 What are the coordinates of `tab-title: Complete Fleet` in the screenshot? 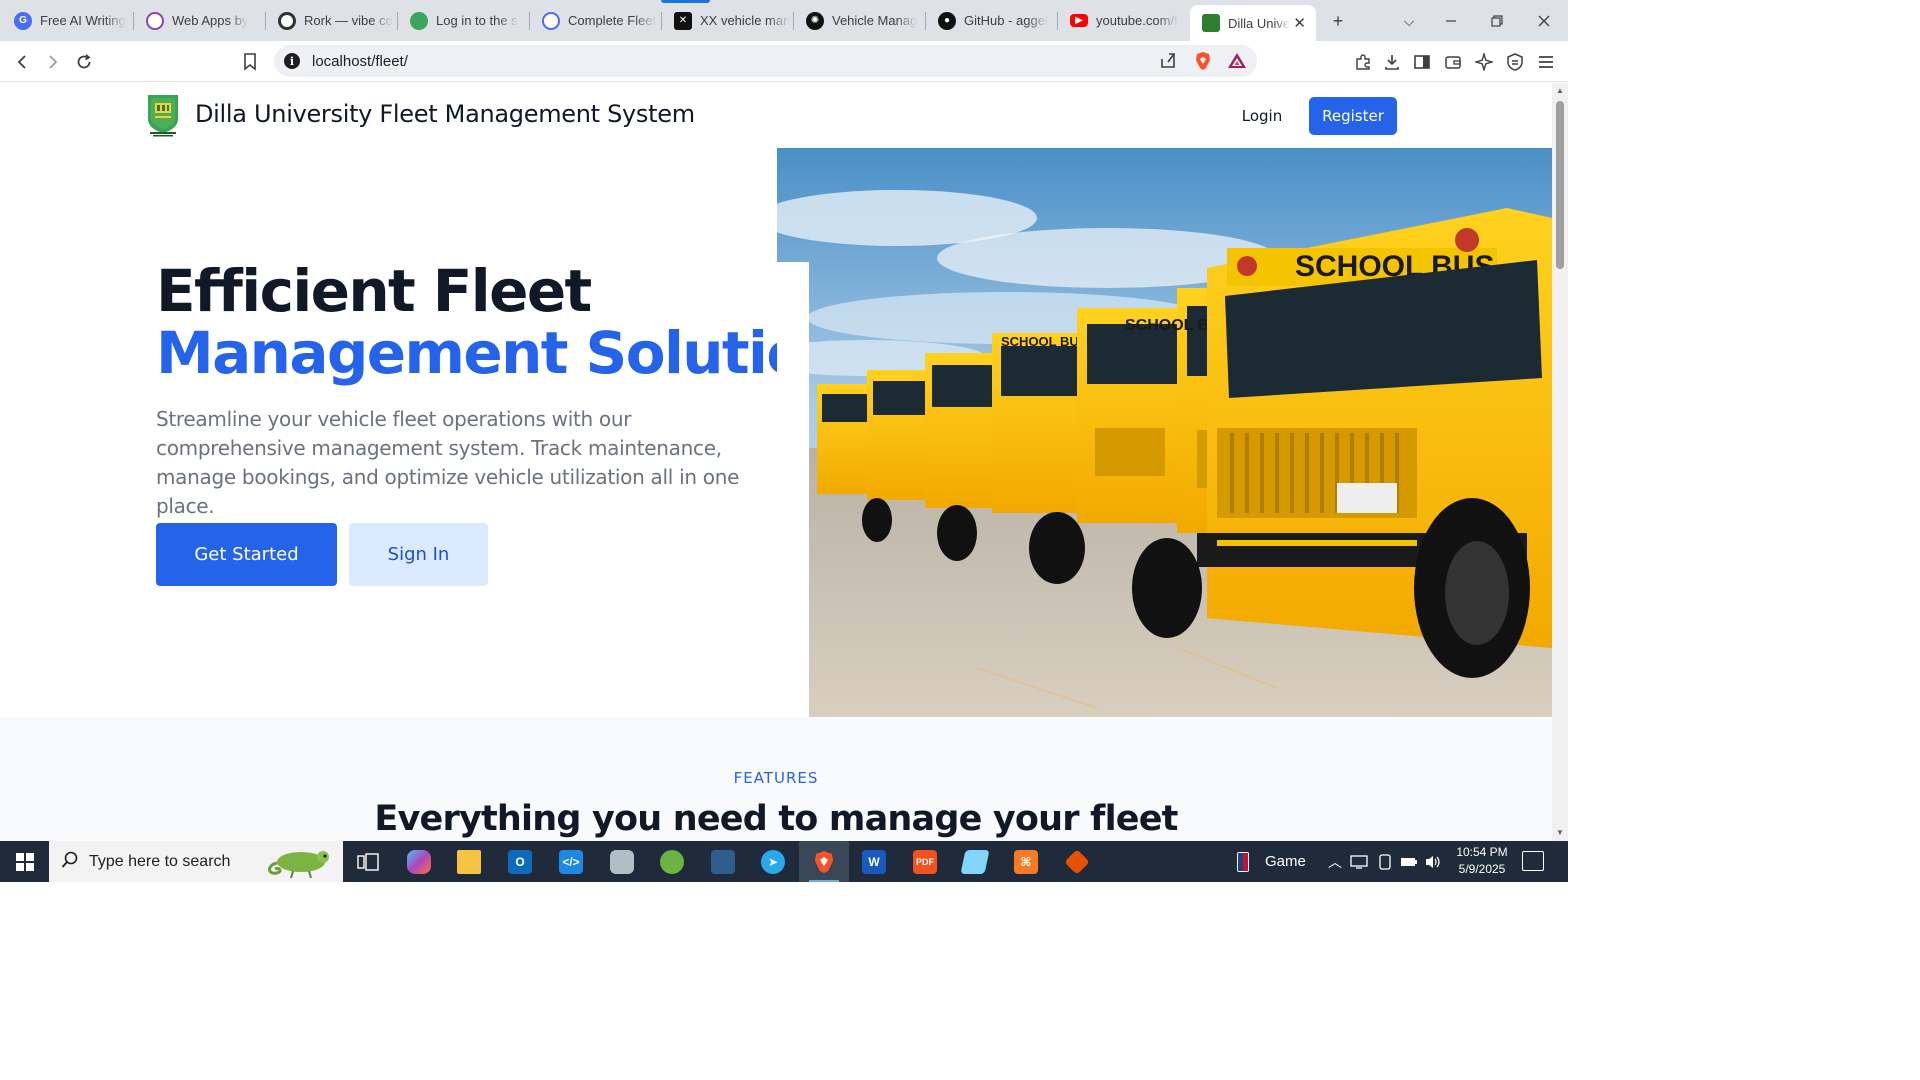 It's located at (612, 20).